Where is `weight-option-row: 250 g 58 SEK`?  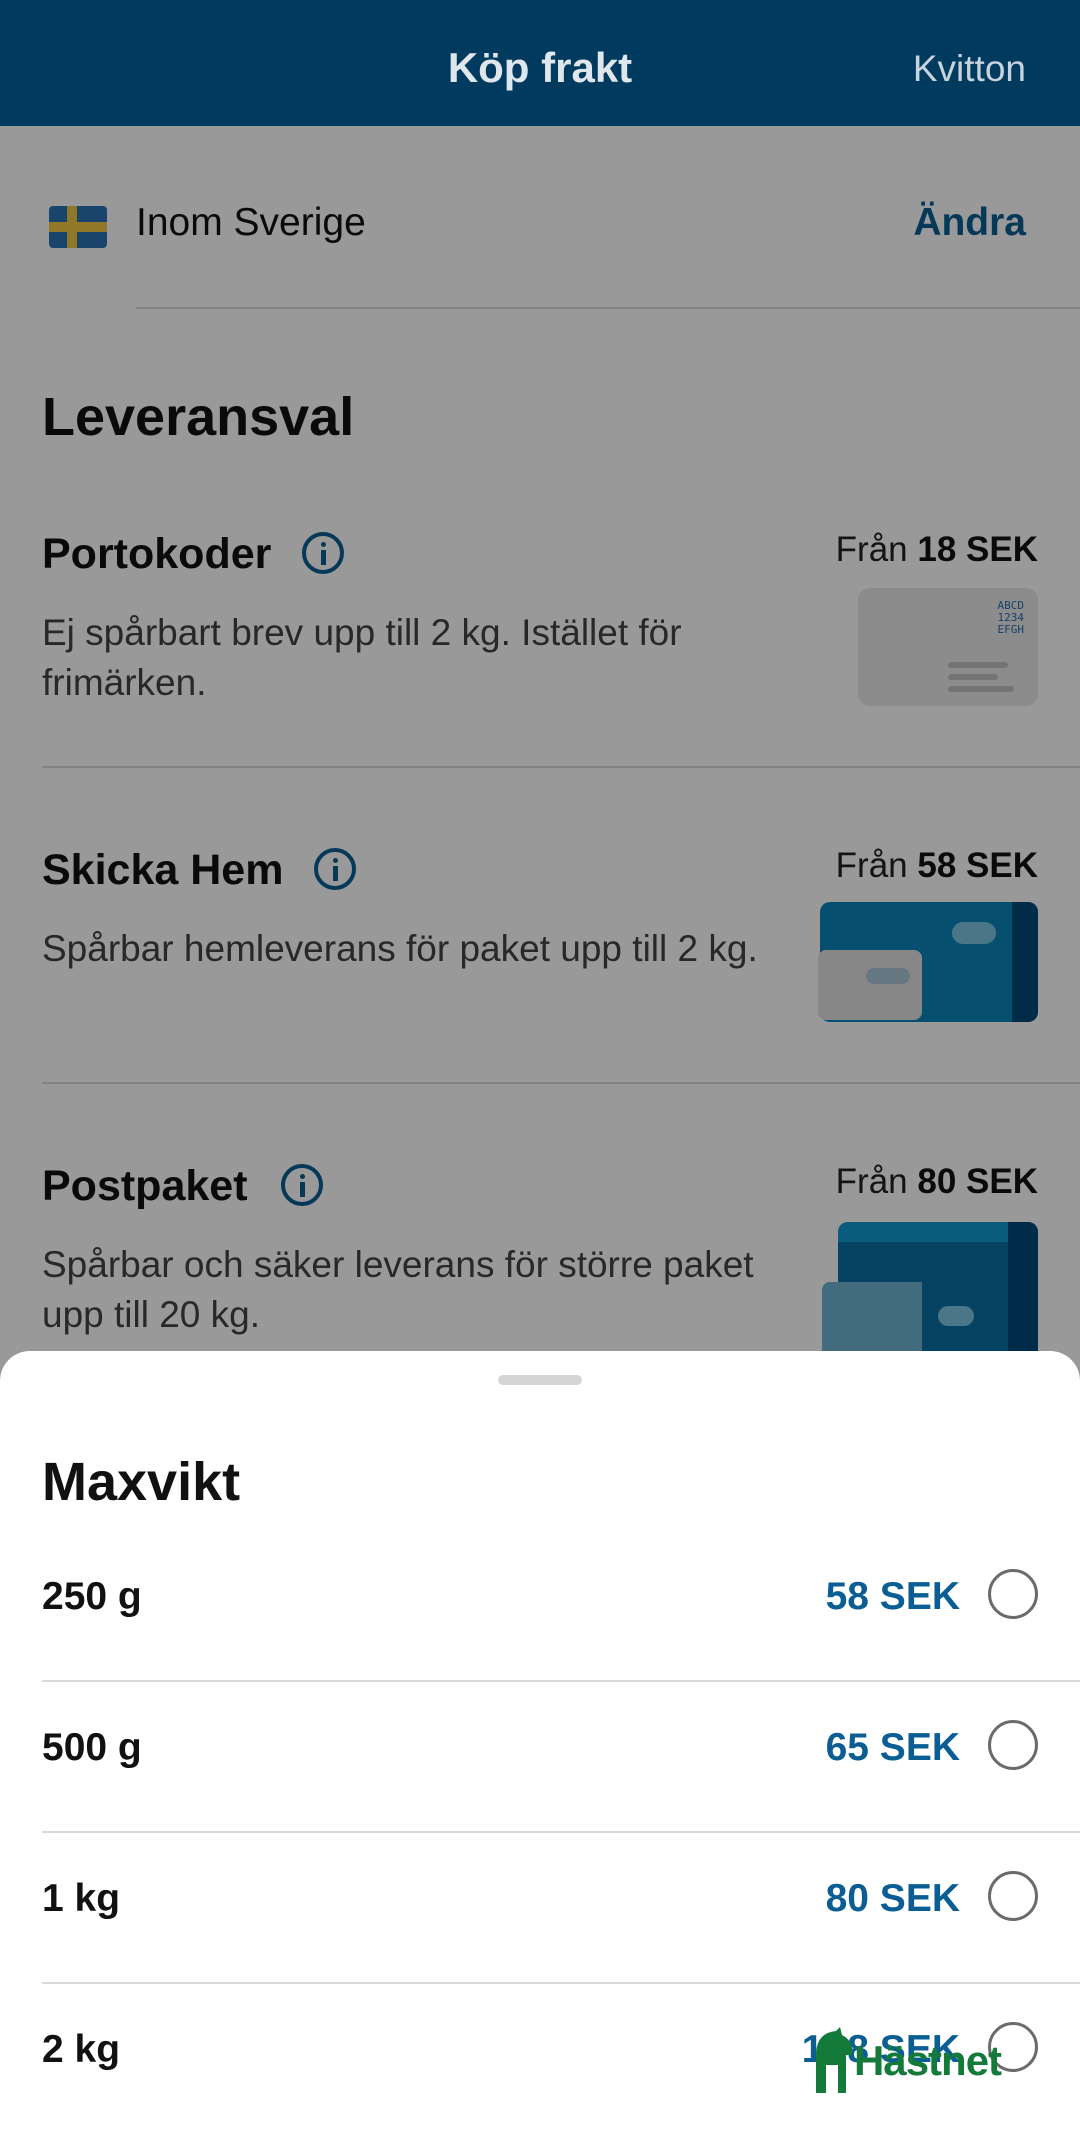 weight-option-row: 250 g 58 SEK is located at coordinates (540, 1606).